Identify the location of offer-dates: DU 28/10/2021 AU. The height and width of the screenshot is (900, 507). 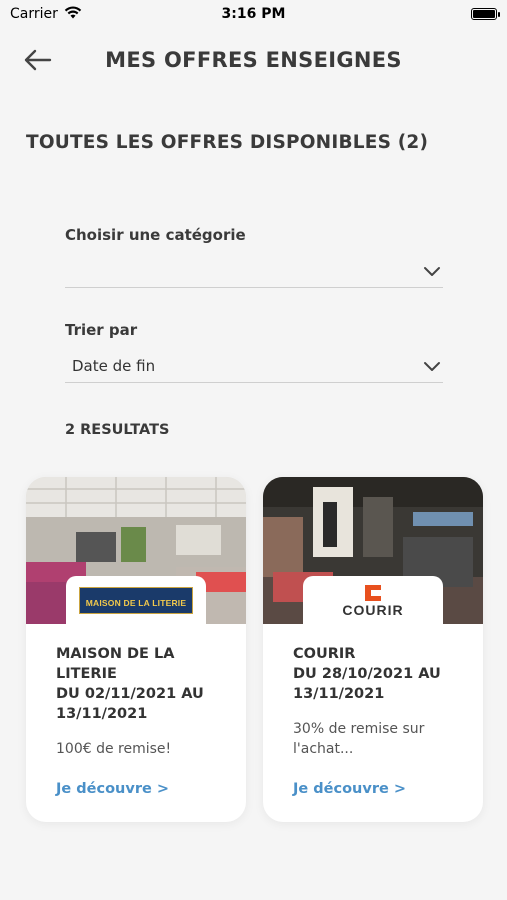
(367, 674).